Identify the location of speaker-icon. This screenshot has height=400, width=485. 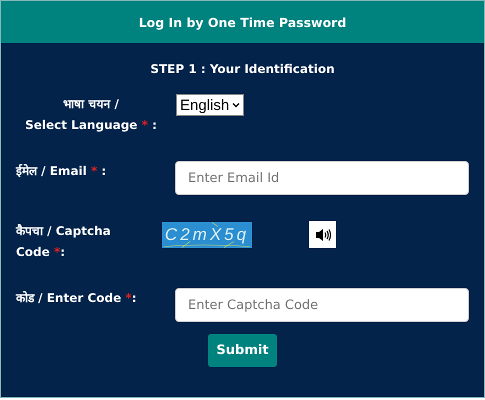
(322, 235).